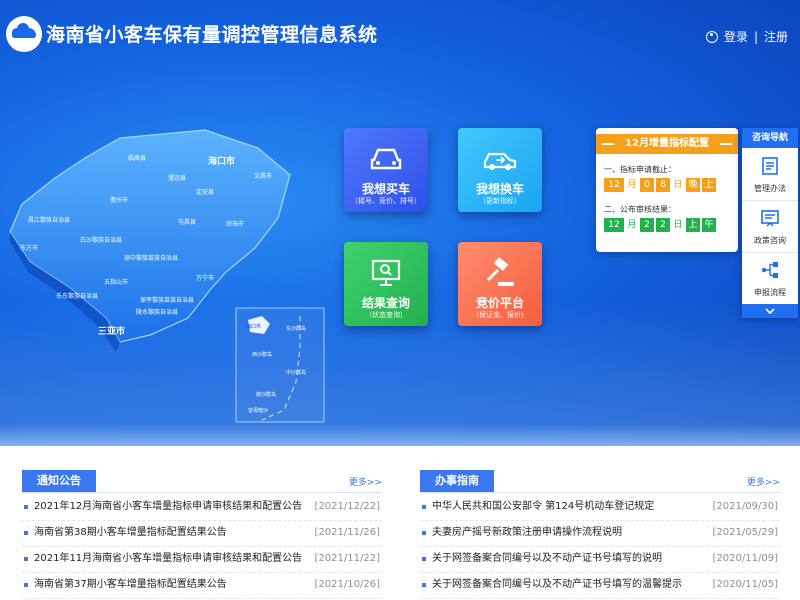 This screenshot has width=800, height=600. What do you see at coordinates (709, 225) in the screenshot?
I see `date-cell: 午` at bounding box center [709, 225].